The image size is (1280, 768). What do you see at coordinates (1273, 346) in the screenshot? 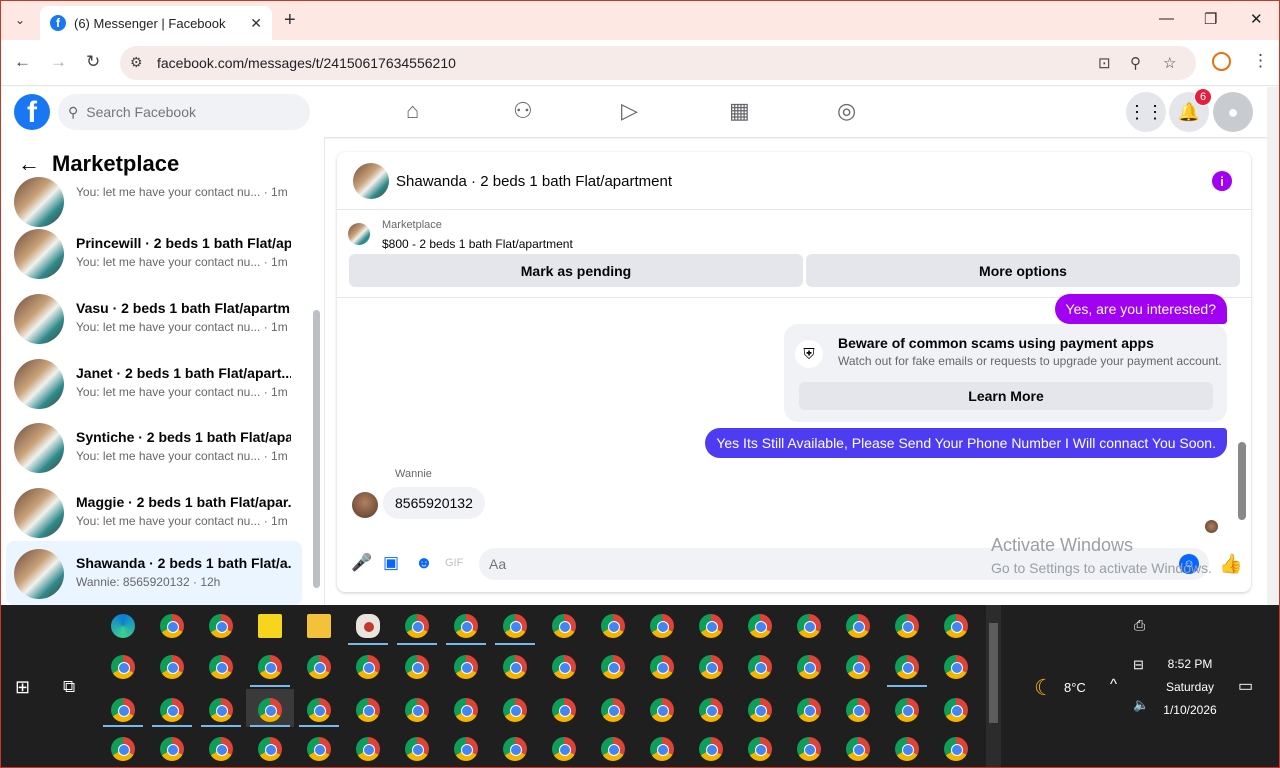
I see `page-scrollbar` at bounding box center [1273, 346].